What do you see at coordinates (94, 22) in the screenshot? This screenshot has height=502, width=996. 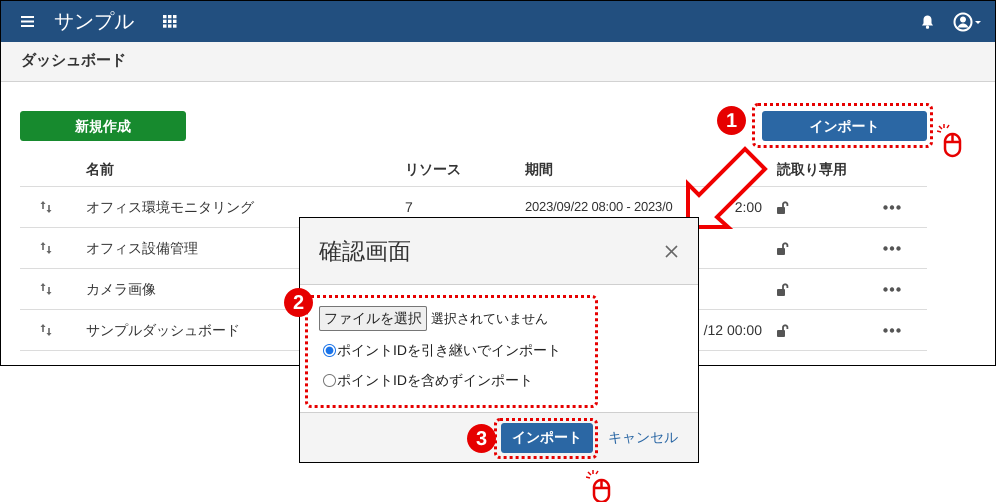 I see `app-title: サンプル` at bounding box center [94, 22].